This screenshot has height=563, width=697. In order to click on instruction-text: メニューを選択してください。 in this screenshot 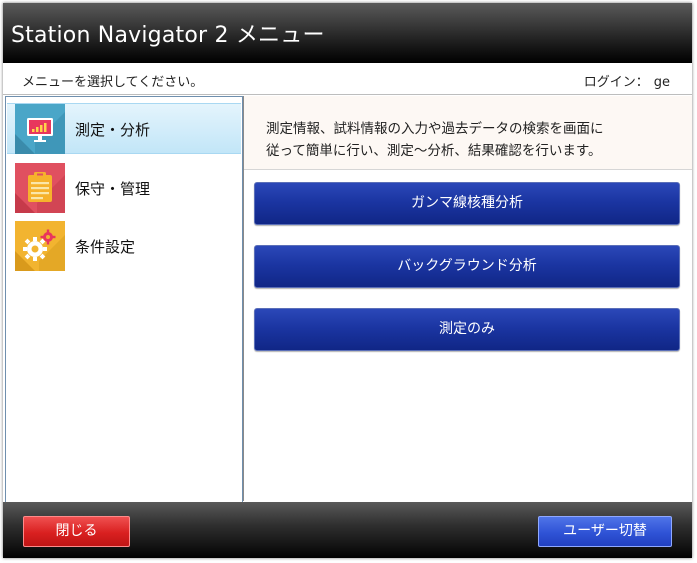, I will do `click(113, 82)`.